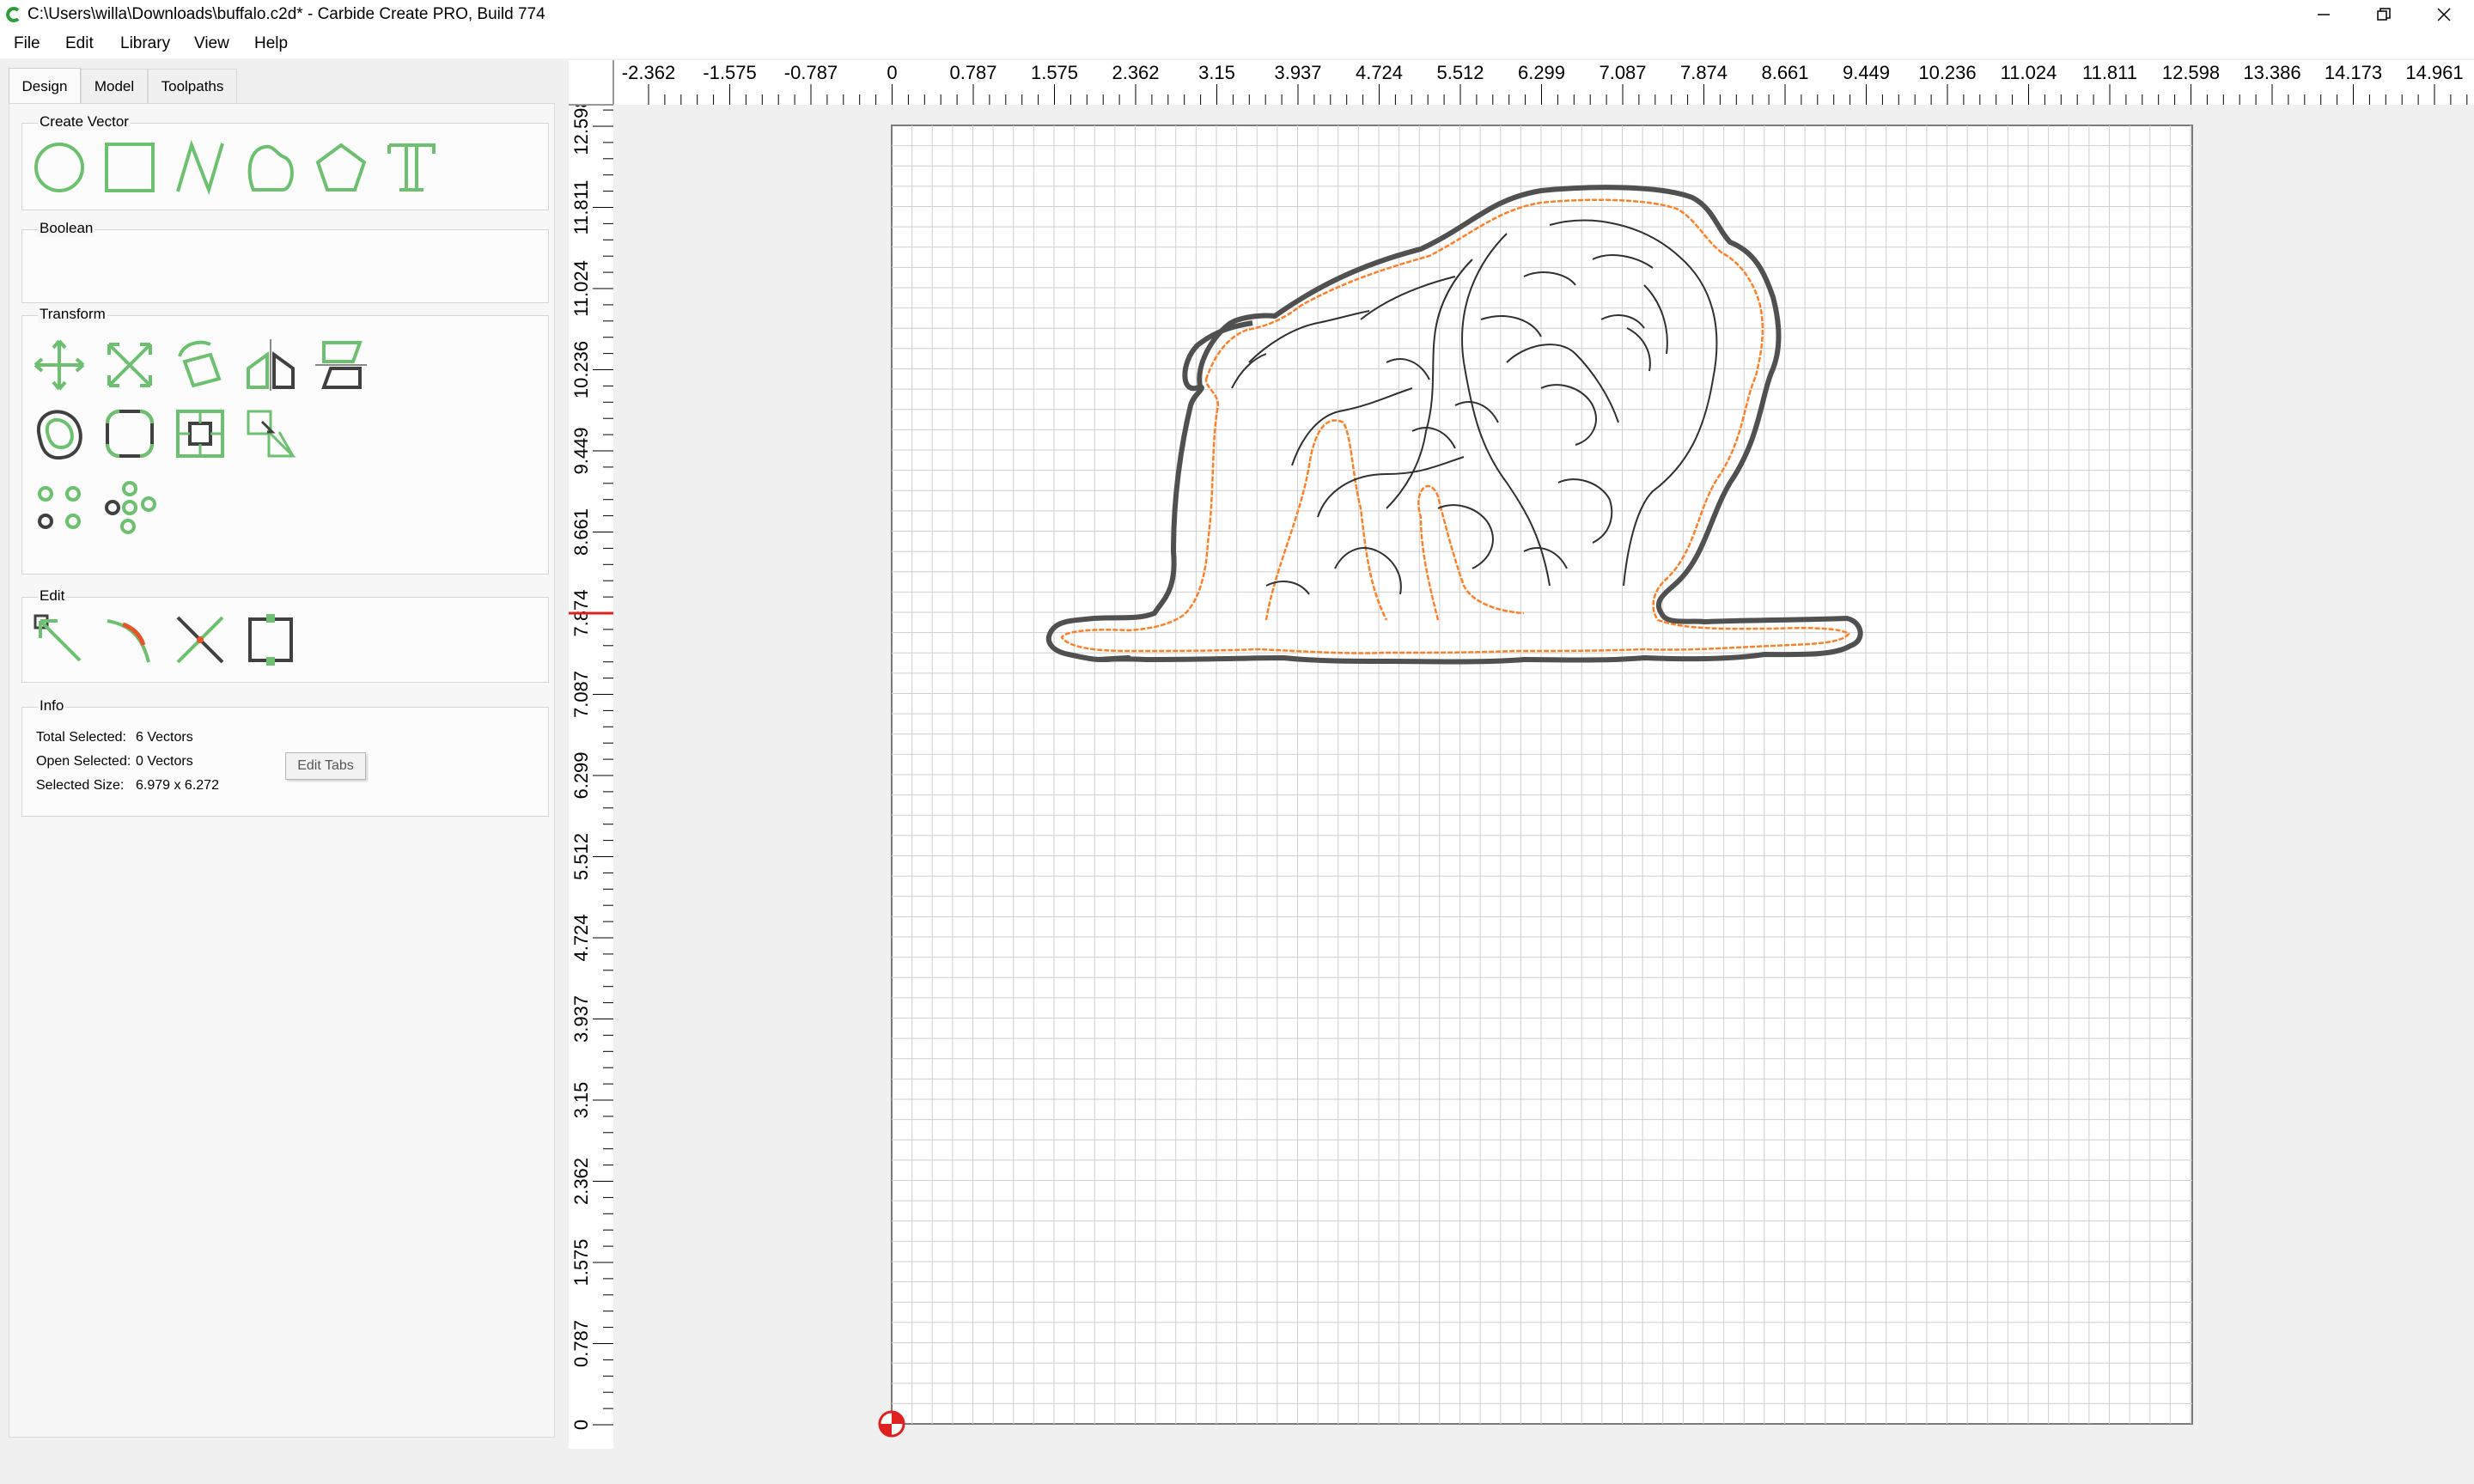 Image resolution: width=2474 pixels, height=1484 pixels. I want to click on rect-array-tool-button, so click(130, 508).